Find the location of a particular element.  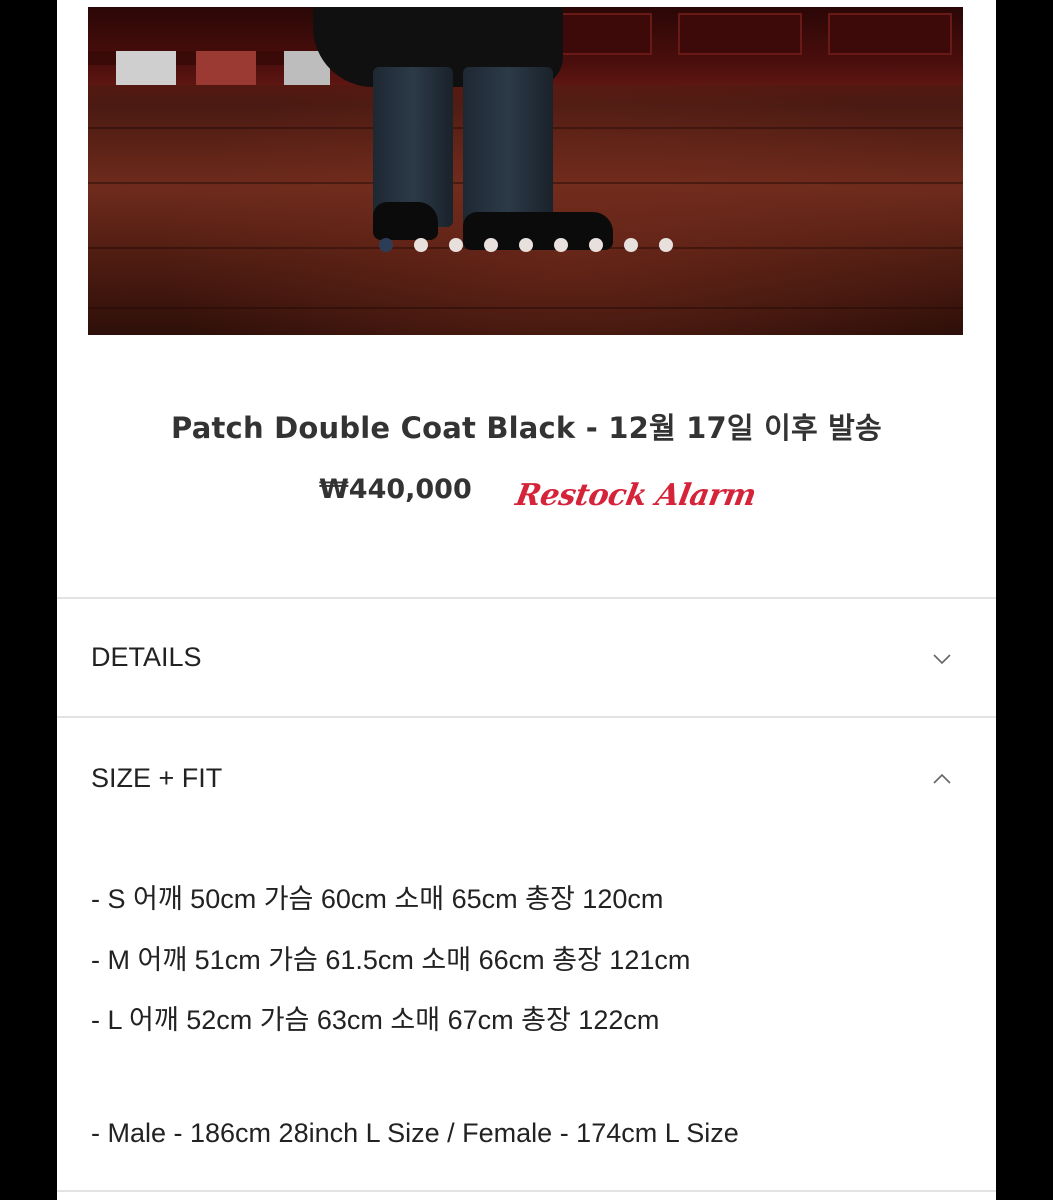

chevron-up-icon is located at coordinates (942, 779).